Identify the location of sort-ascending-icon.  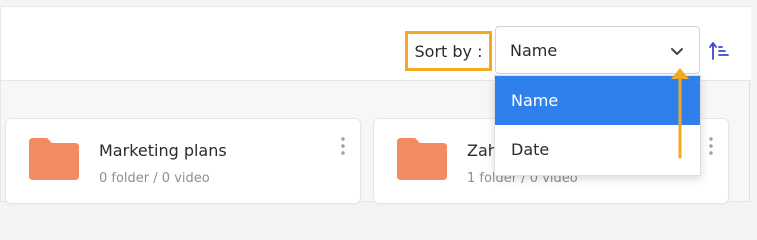
(720, 51).